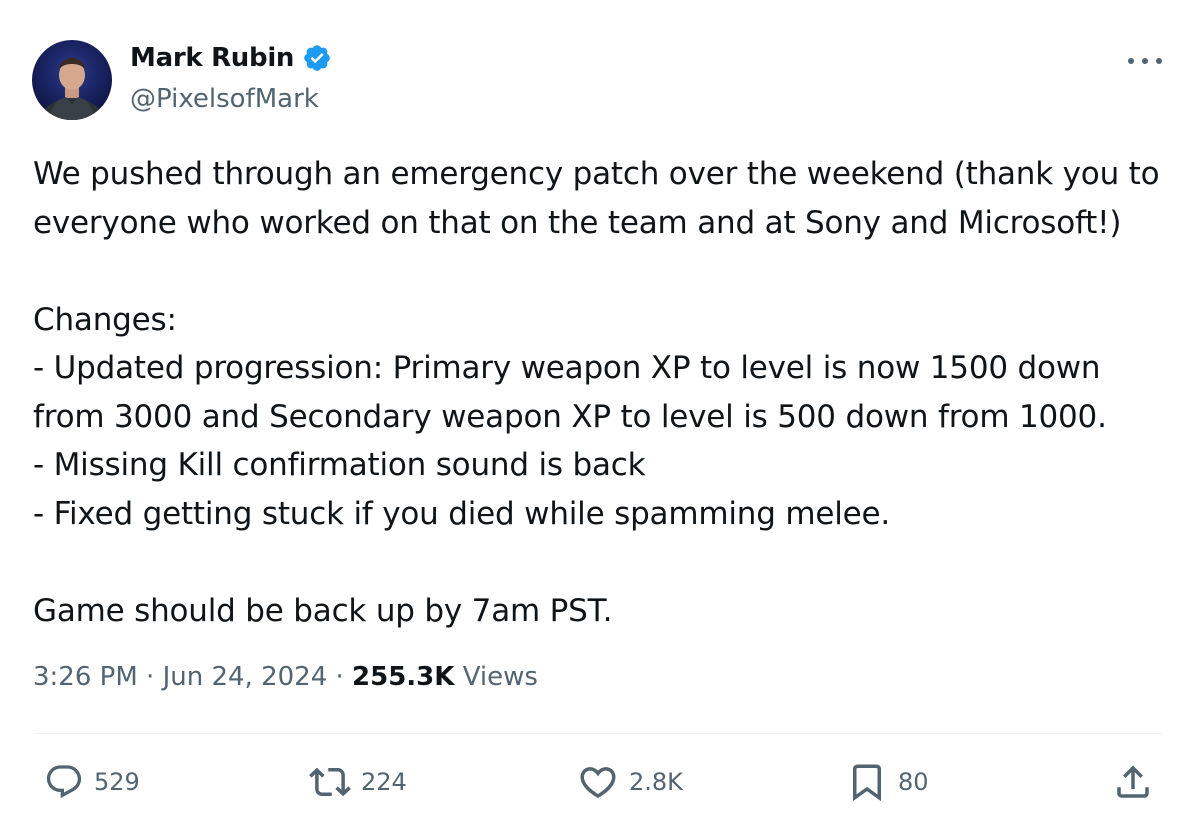 The image size is (1190, 822). I want to click on share-icon, so click(1133, 781).